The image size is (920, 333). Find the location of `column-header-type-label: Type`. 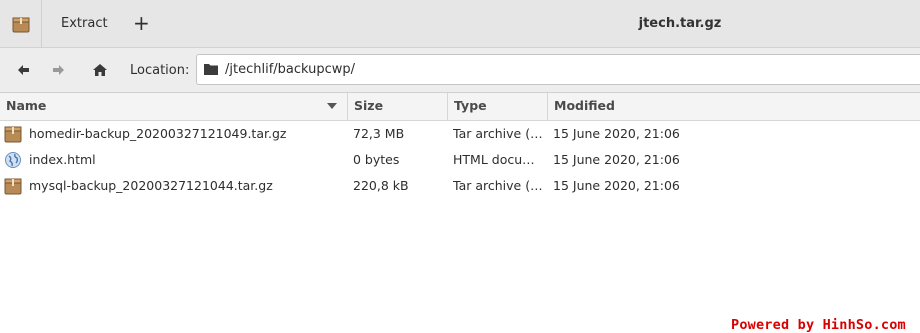

column-header-type-label: Type is located at coordinates (470, 105).